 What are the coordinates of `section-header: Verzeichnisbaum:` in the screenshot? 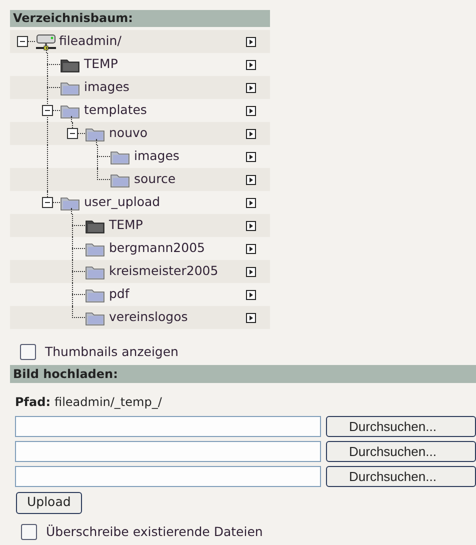 It's located at (140, 18).